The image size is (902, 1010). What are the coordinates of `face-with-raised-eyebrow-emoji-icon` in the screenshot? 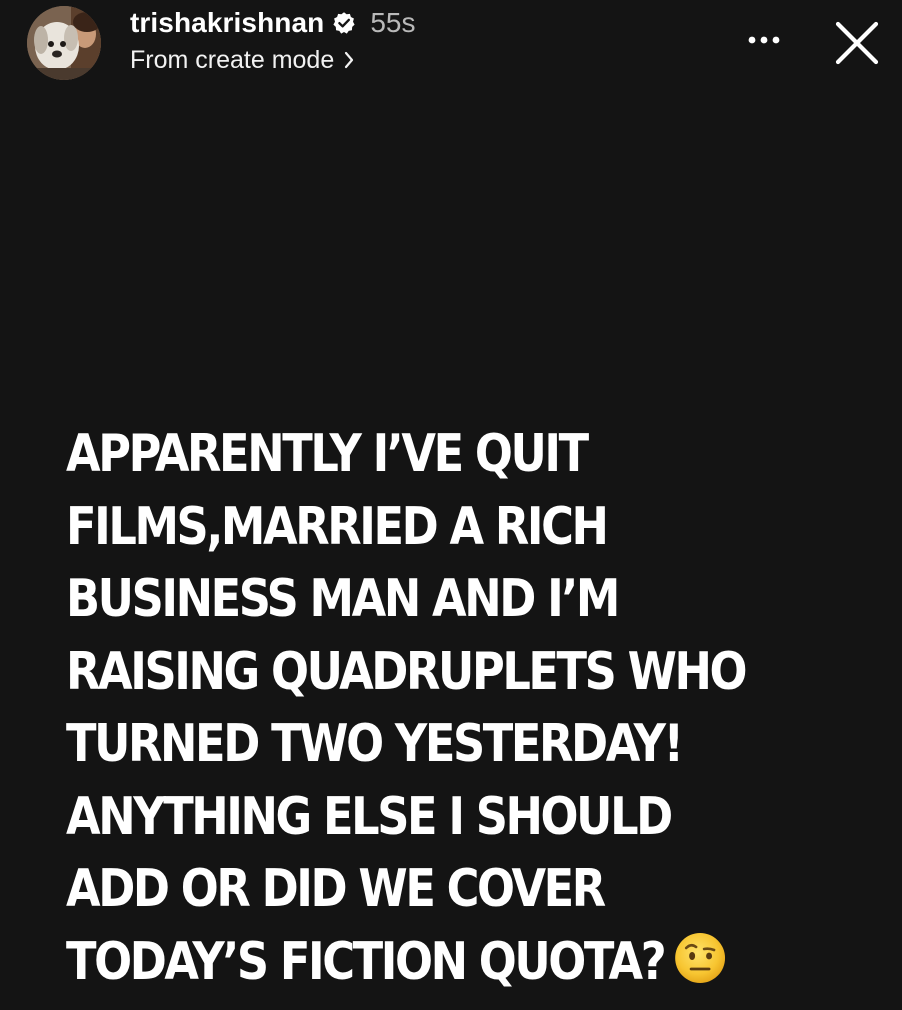 It's located at (700, 958).